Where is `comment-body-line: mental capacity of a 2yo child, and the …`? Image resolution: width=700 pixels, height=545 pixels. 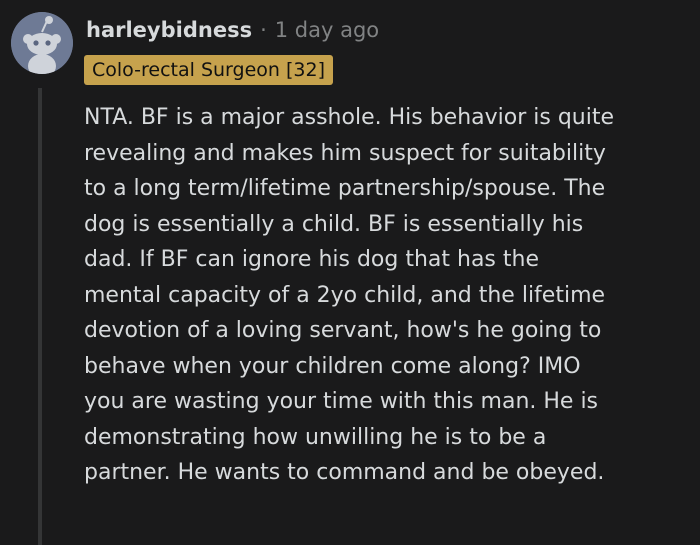 comment-body-line: mental capacity of a 2yo child, and the … is located at coordinates (345, 295).